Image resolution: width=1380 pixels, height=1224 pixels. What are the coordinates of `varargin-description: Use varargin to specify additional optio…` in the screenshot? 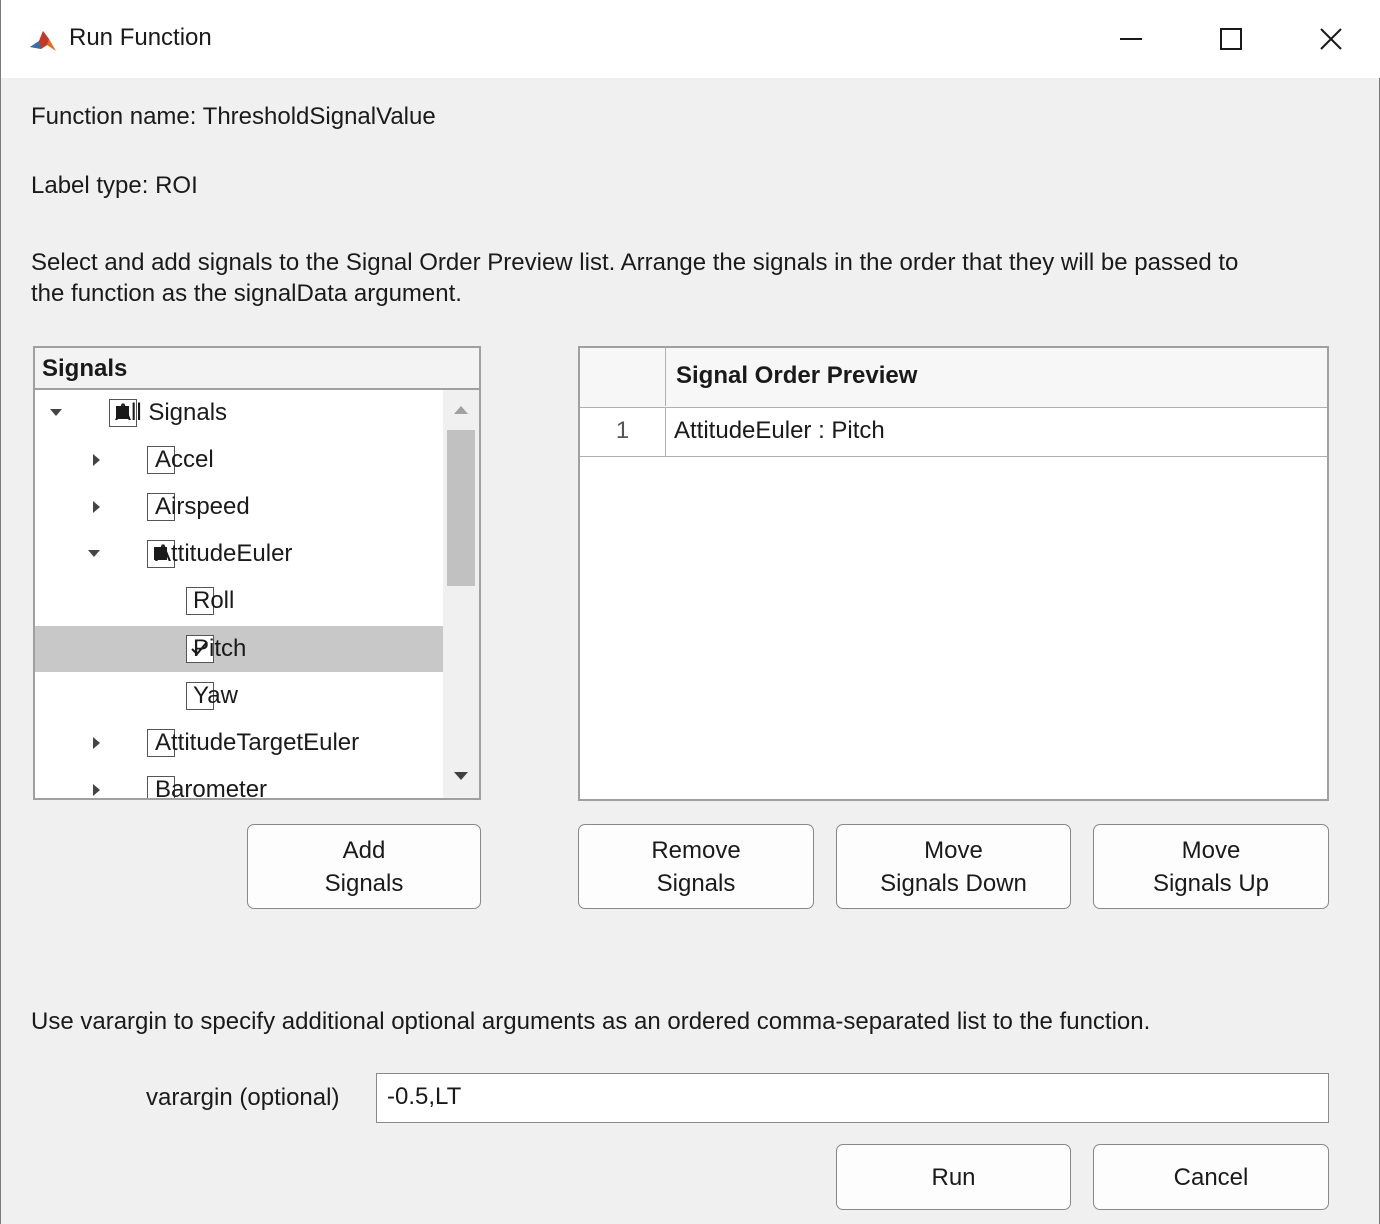 It's located at (591, 1021).